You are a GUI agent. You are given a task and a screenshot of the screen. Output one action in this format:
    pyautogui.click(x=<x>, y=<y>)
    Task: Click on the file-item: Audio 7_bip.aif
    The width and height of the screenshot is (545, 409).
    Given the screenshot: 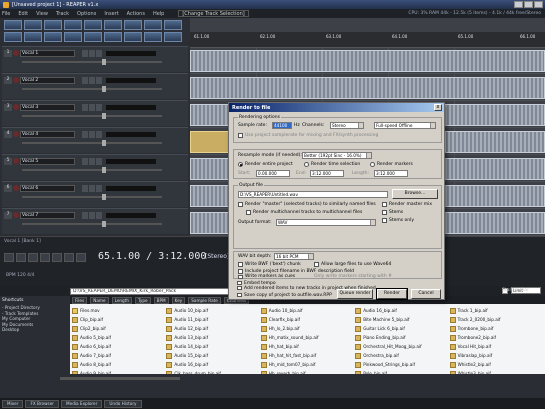 What is the action you would take?
    pyautogui.click(x=118, y=355)
    